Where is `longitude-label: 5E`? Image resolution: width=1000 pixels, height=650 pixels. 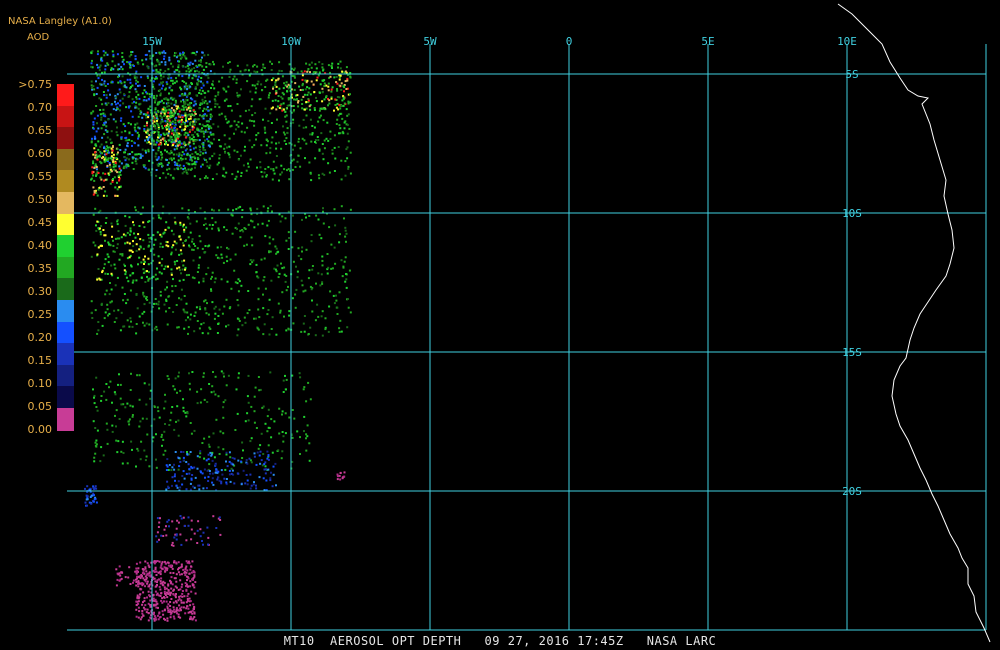 longitude-label: 5E is located at coordinates (707, 41).